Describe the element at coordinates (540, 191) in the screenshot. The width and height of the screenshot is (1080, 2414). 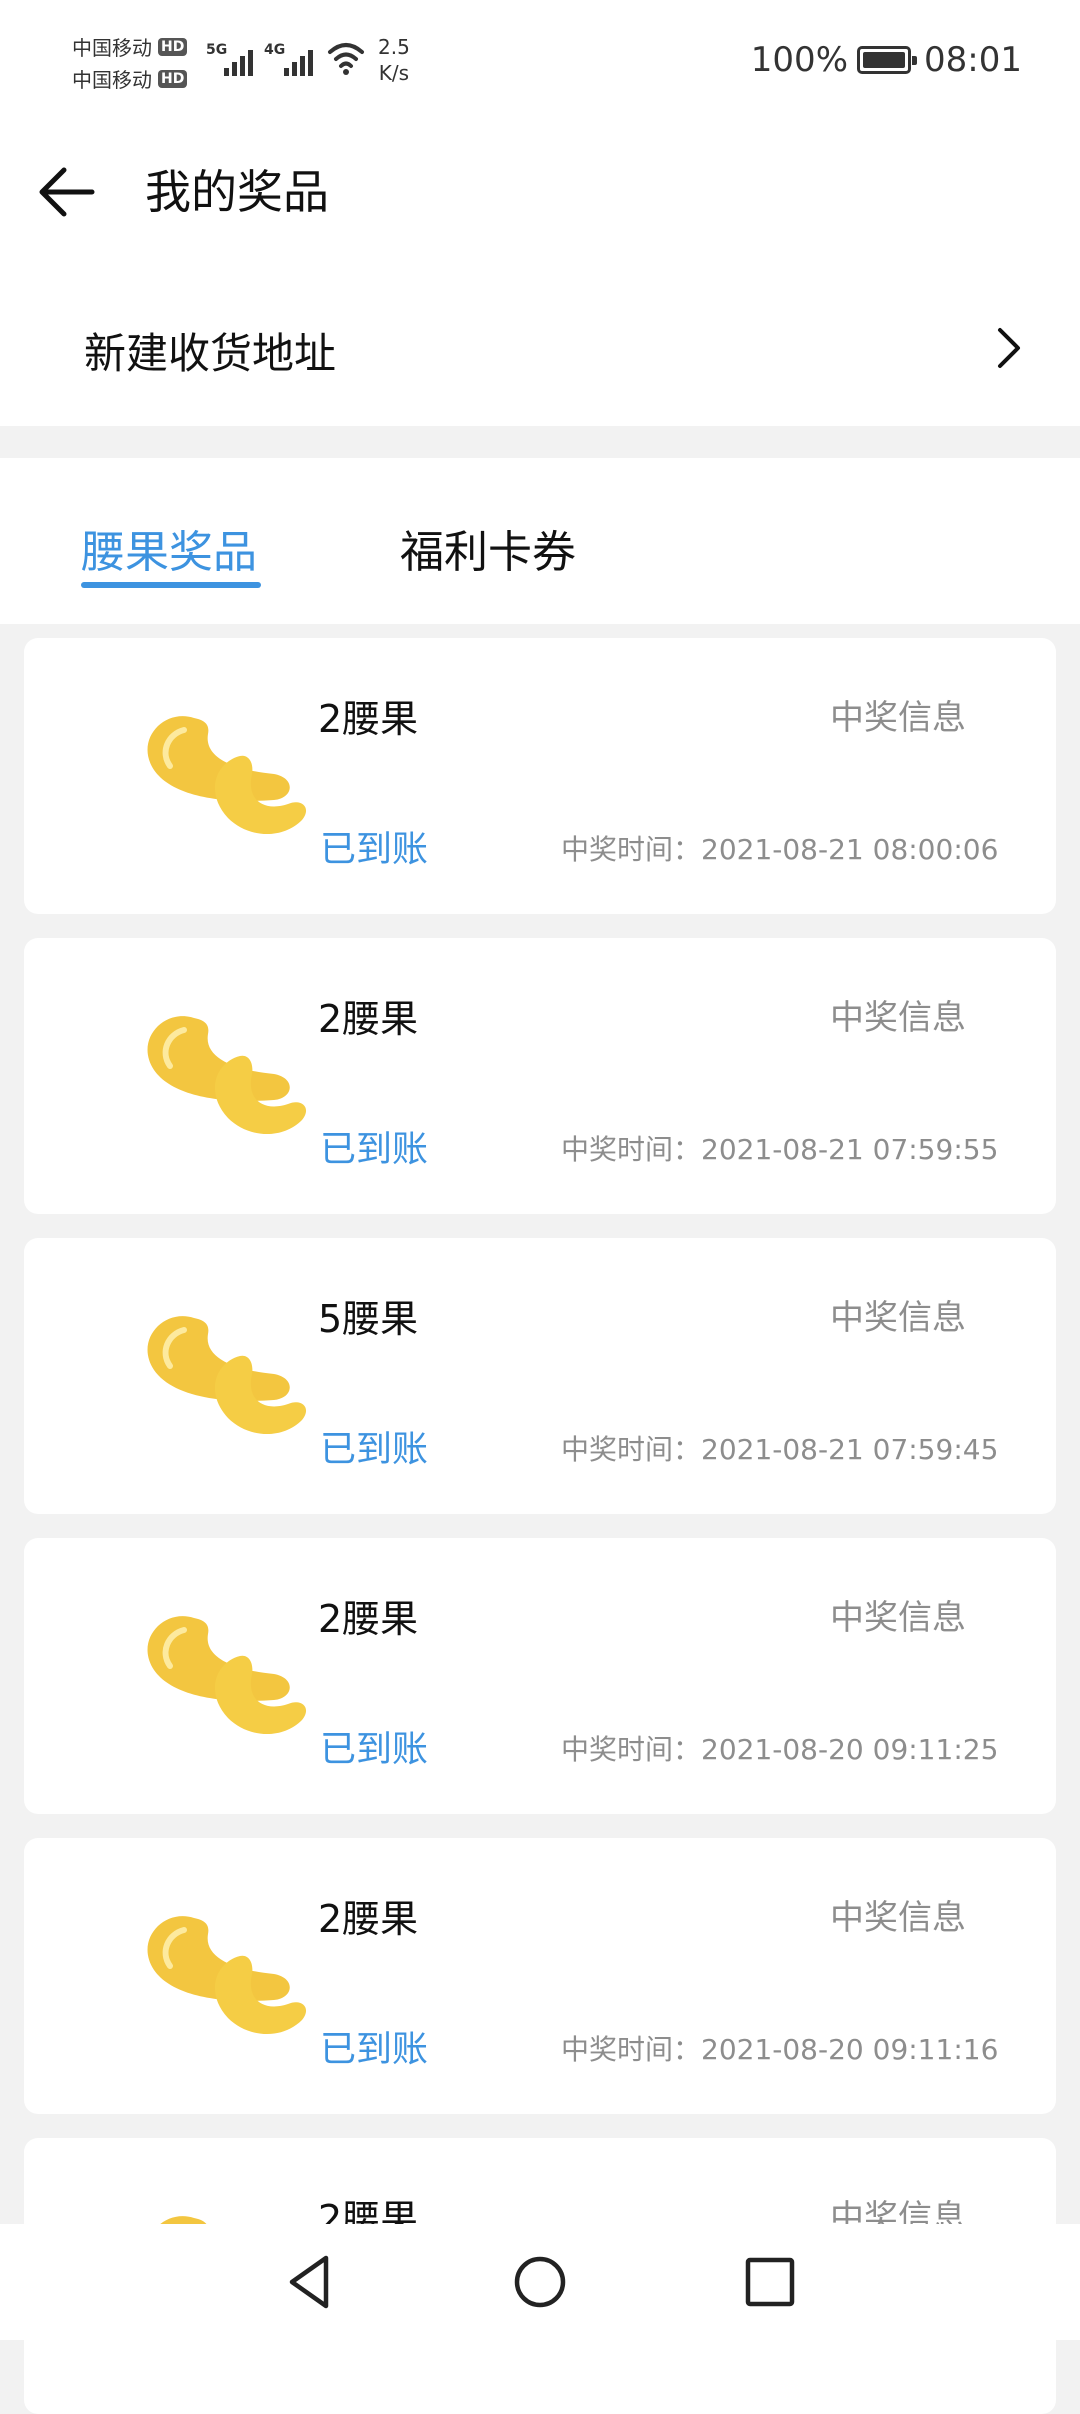
I see `title-bar: 我的奖品` at that location.